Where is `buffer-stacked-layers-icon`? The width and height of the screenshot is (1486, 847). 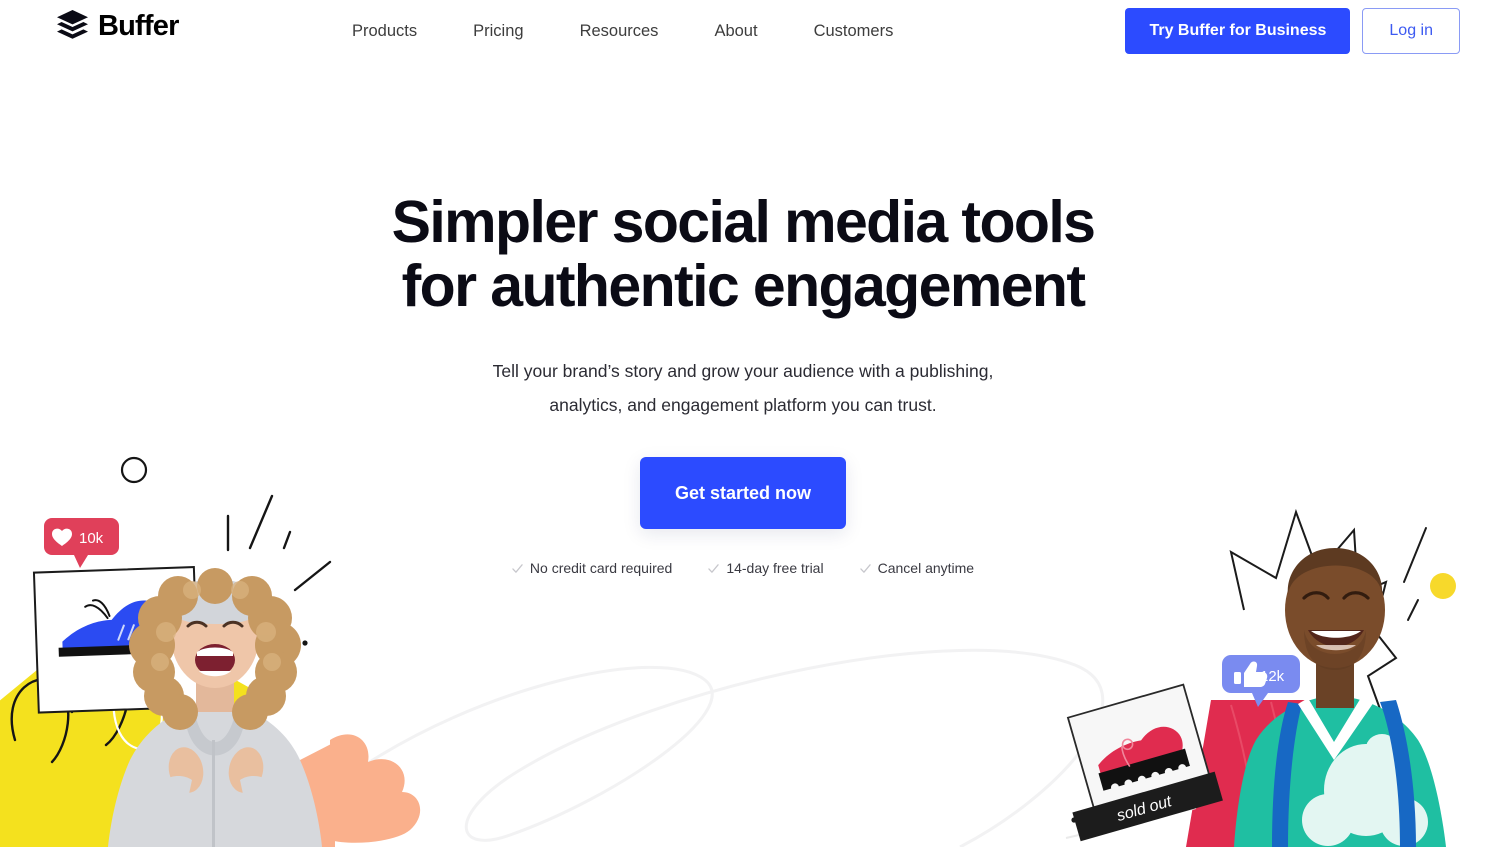
buffer-stacked-layers-icon is located at coordinates (72, 24).